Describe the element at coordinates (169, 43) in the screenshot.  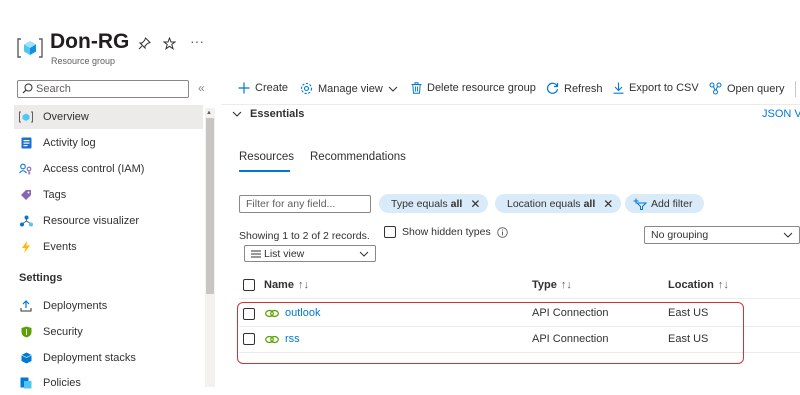
I see `star-icon` at that location.